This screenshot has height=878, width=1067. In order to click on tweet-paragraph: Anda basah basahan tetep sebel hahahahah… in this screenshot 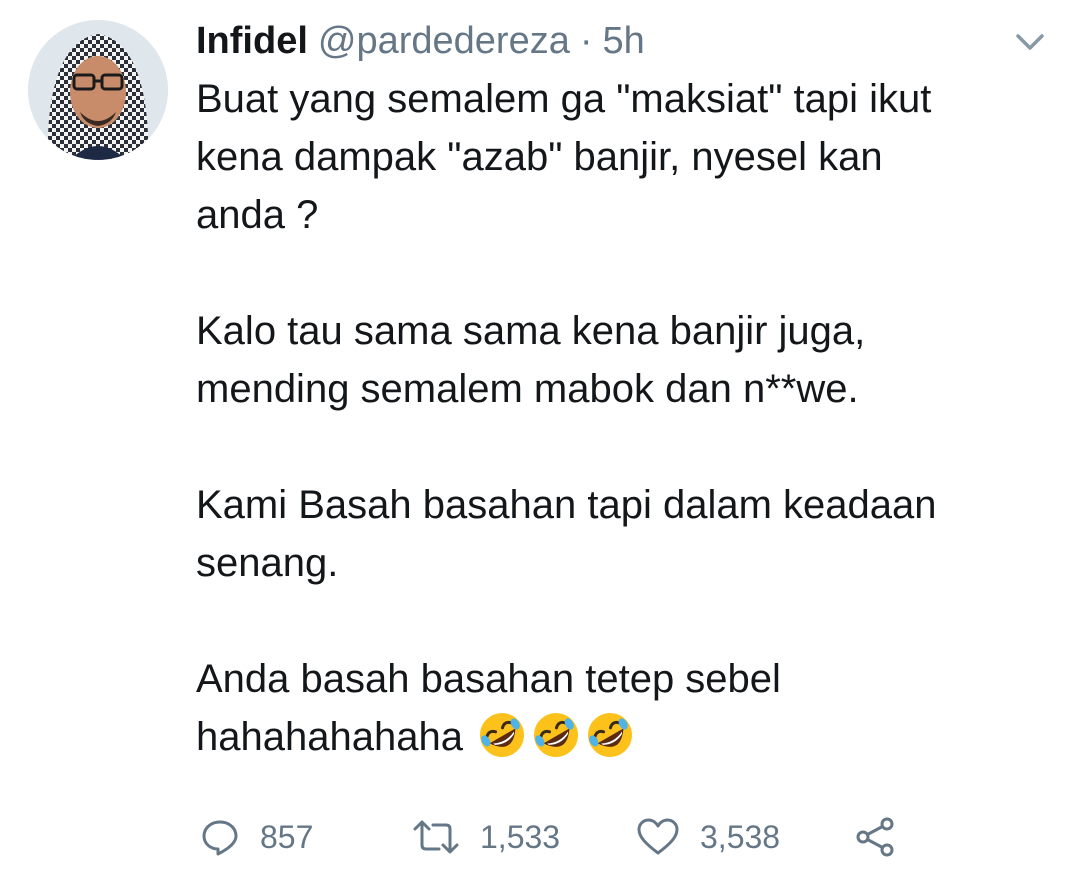, I will do `click(626, 708)`.